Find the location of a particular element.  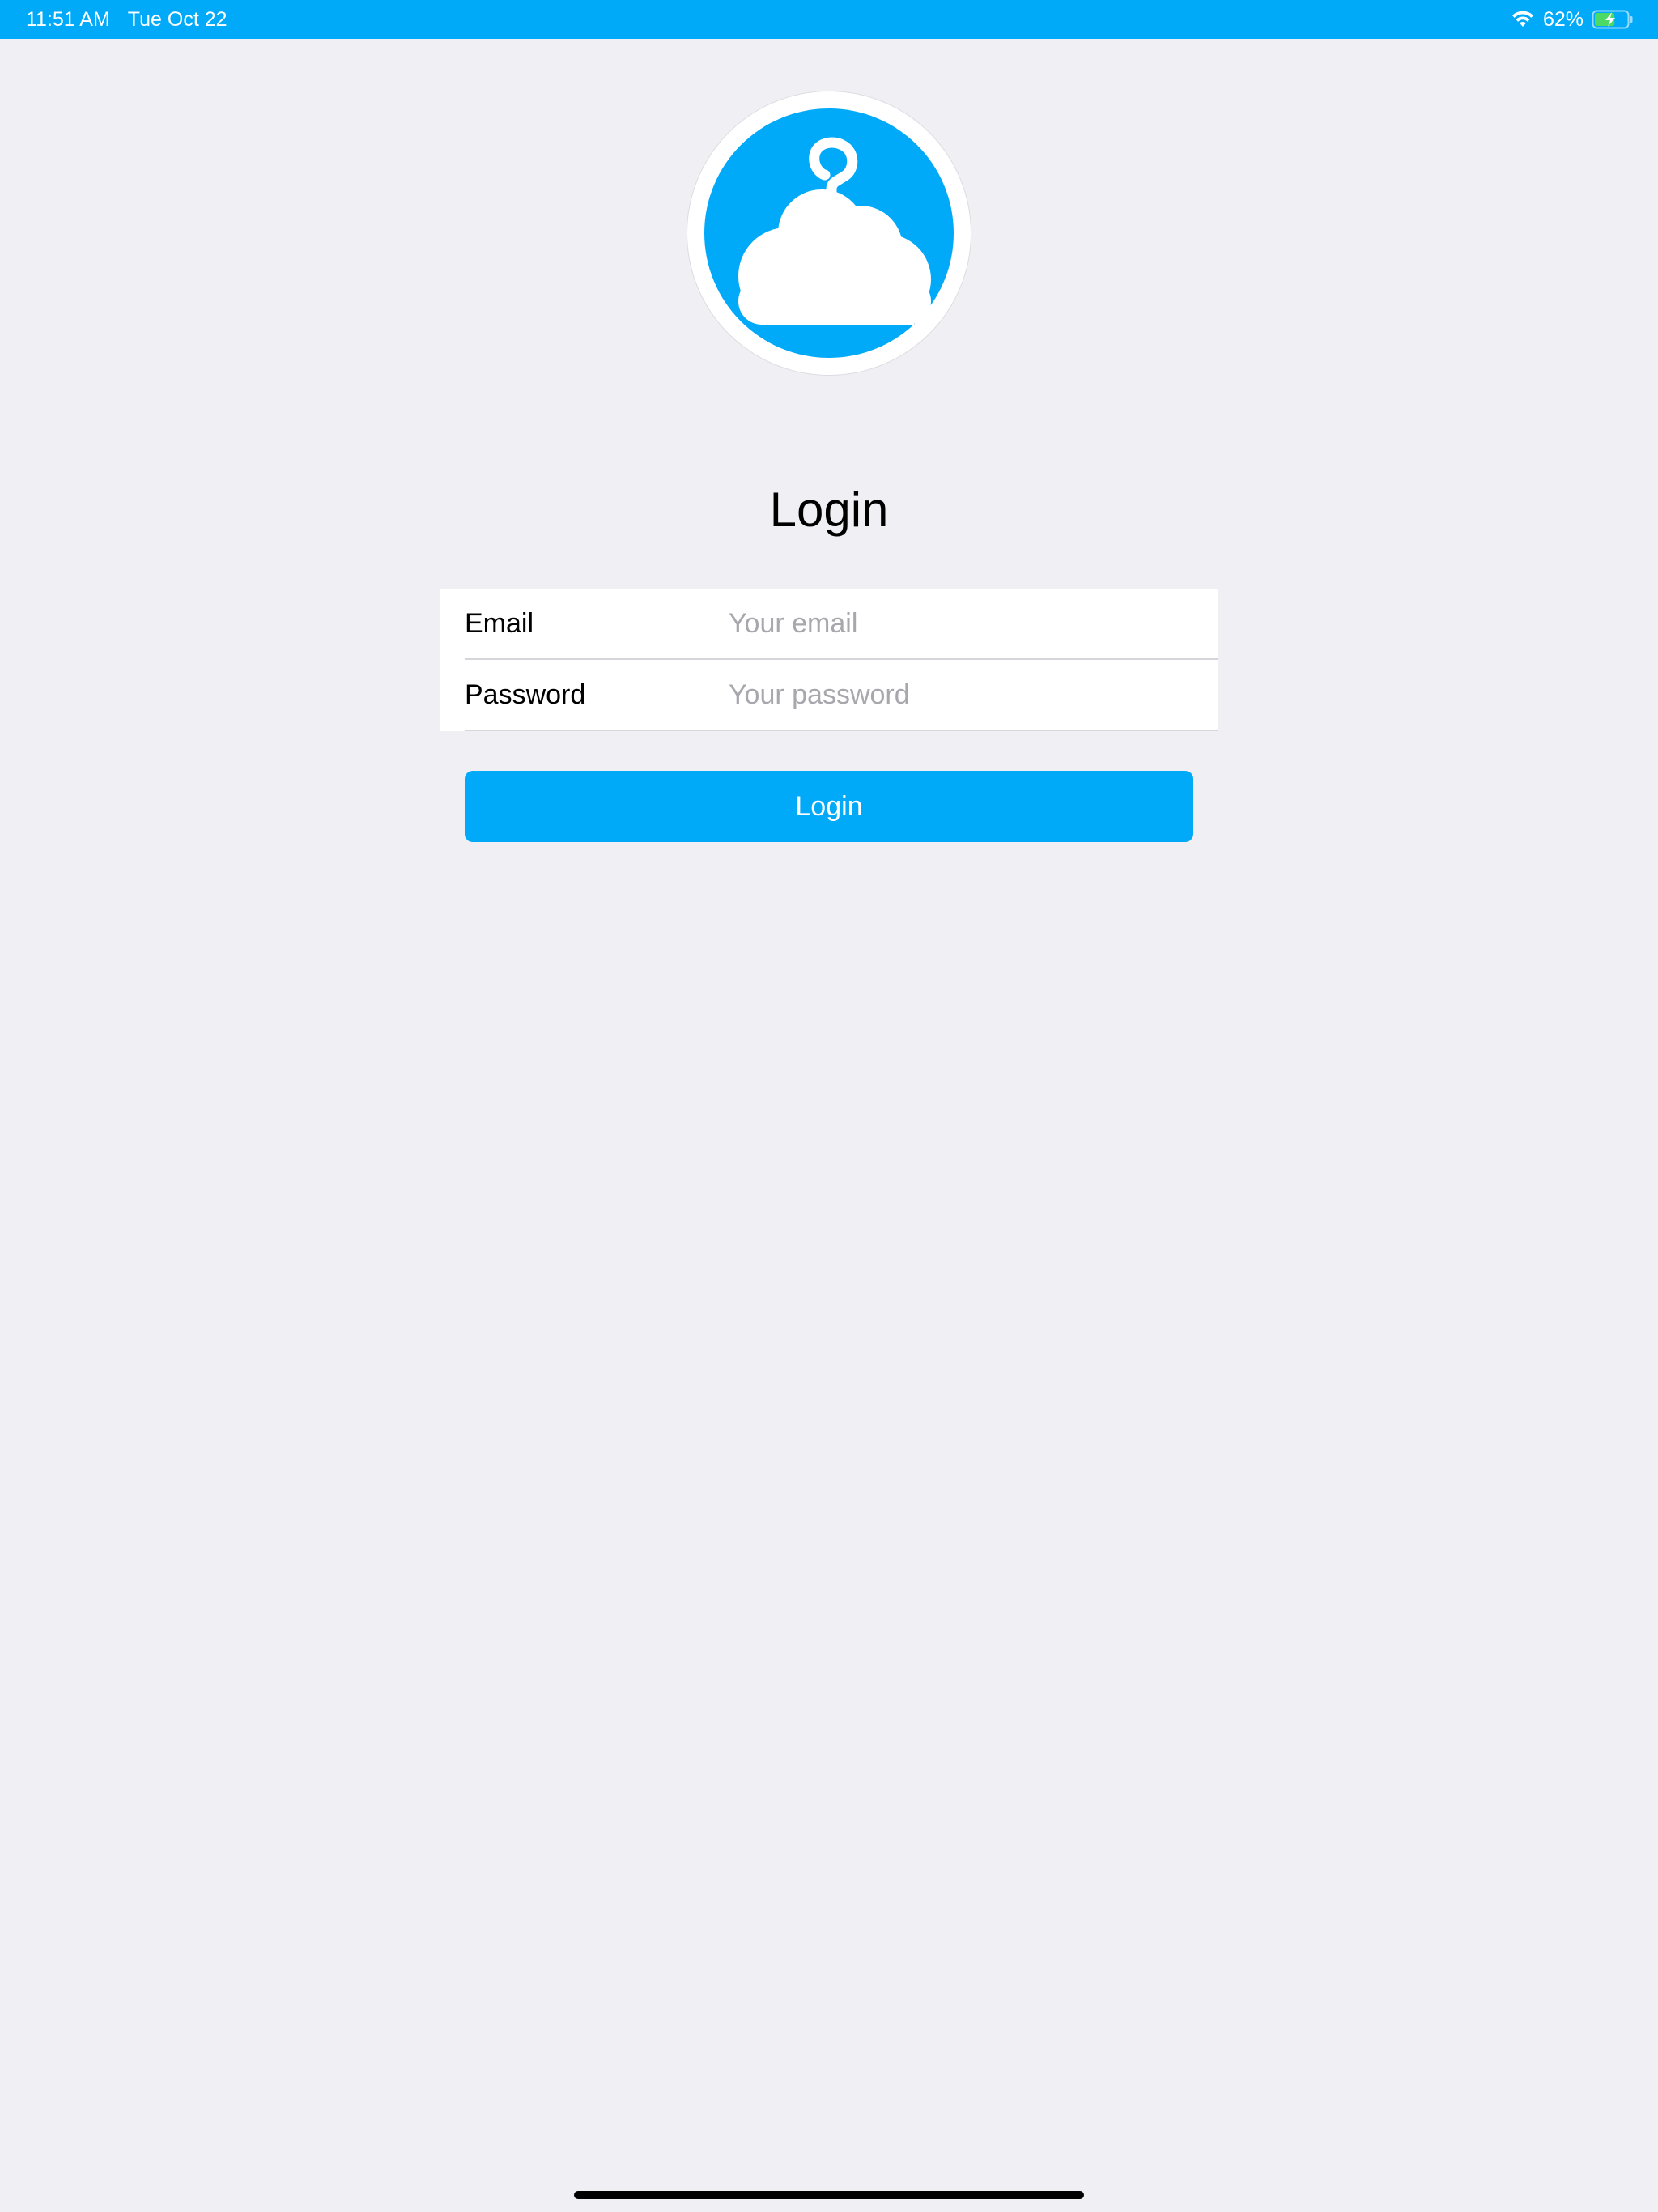

login-button: Login is located at coordinates (829, 807).